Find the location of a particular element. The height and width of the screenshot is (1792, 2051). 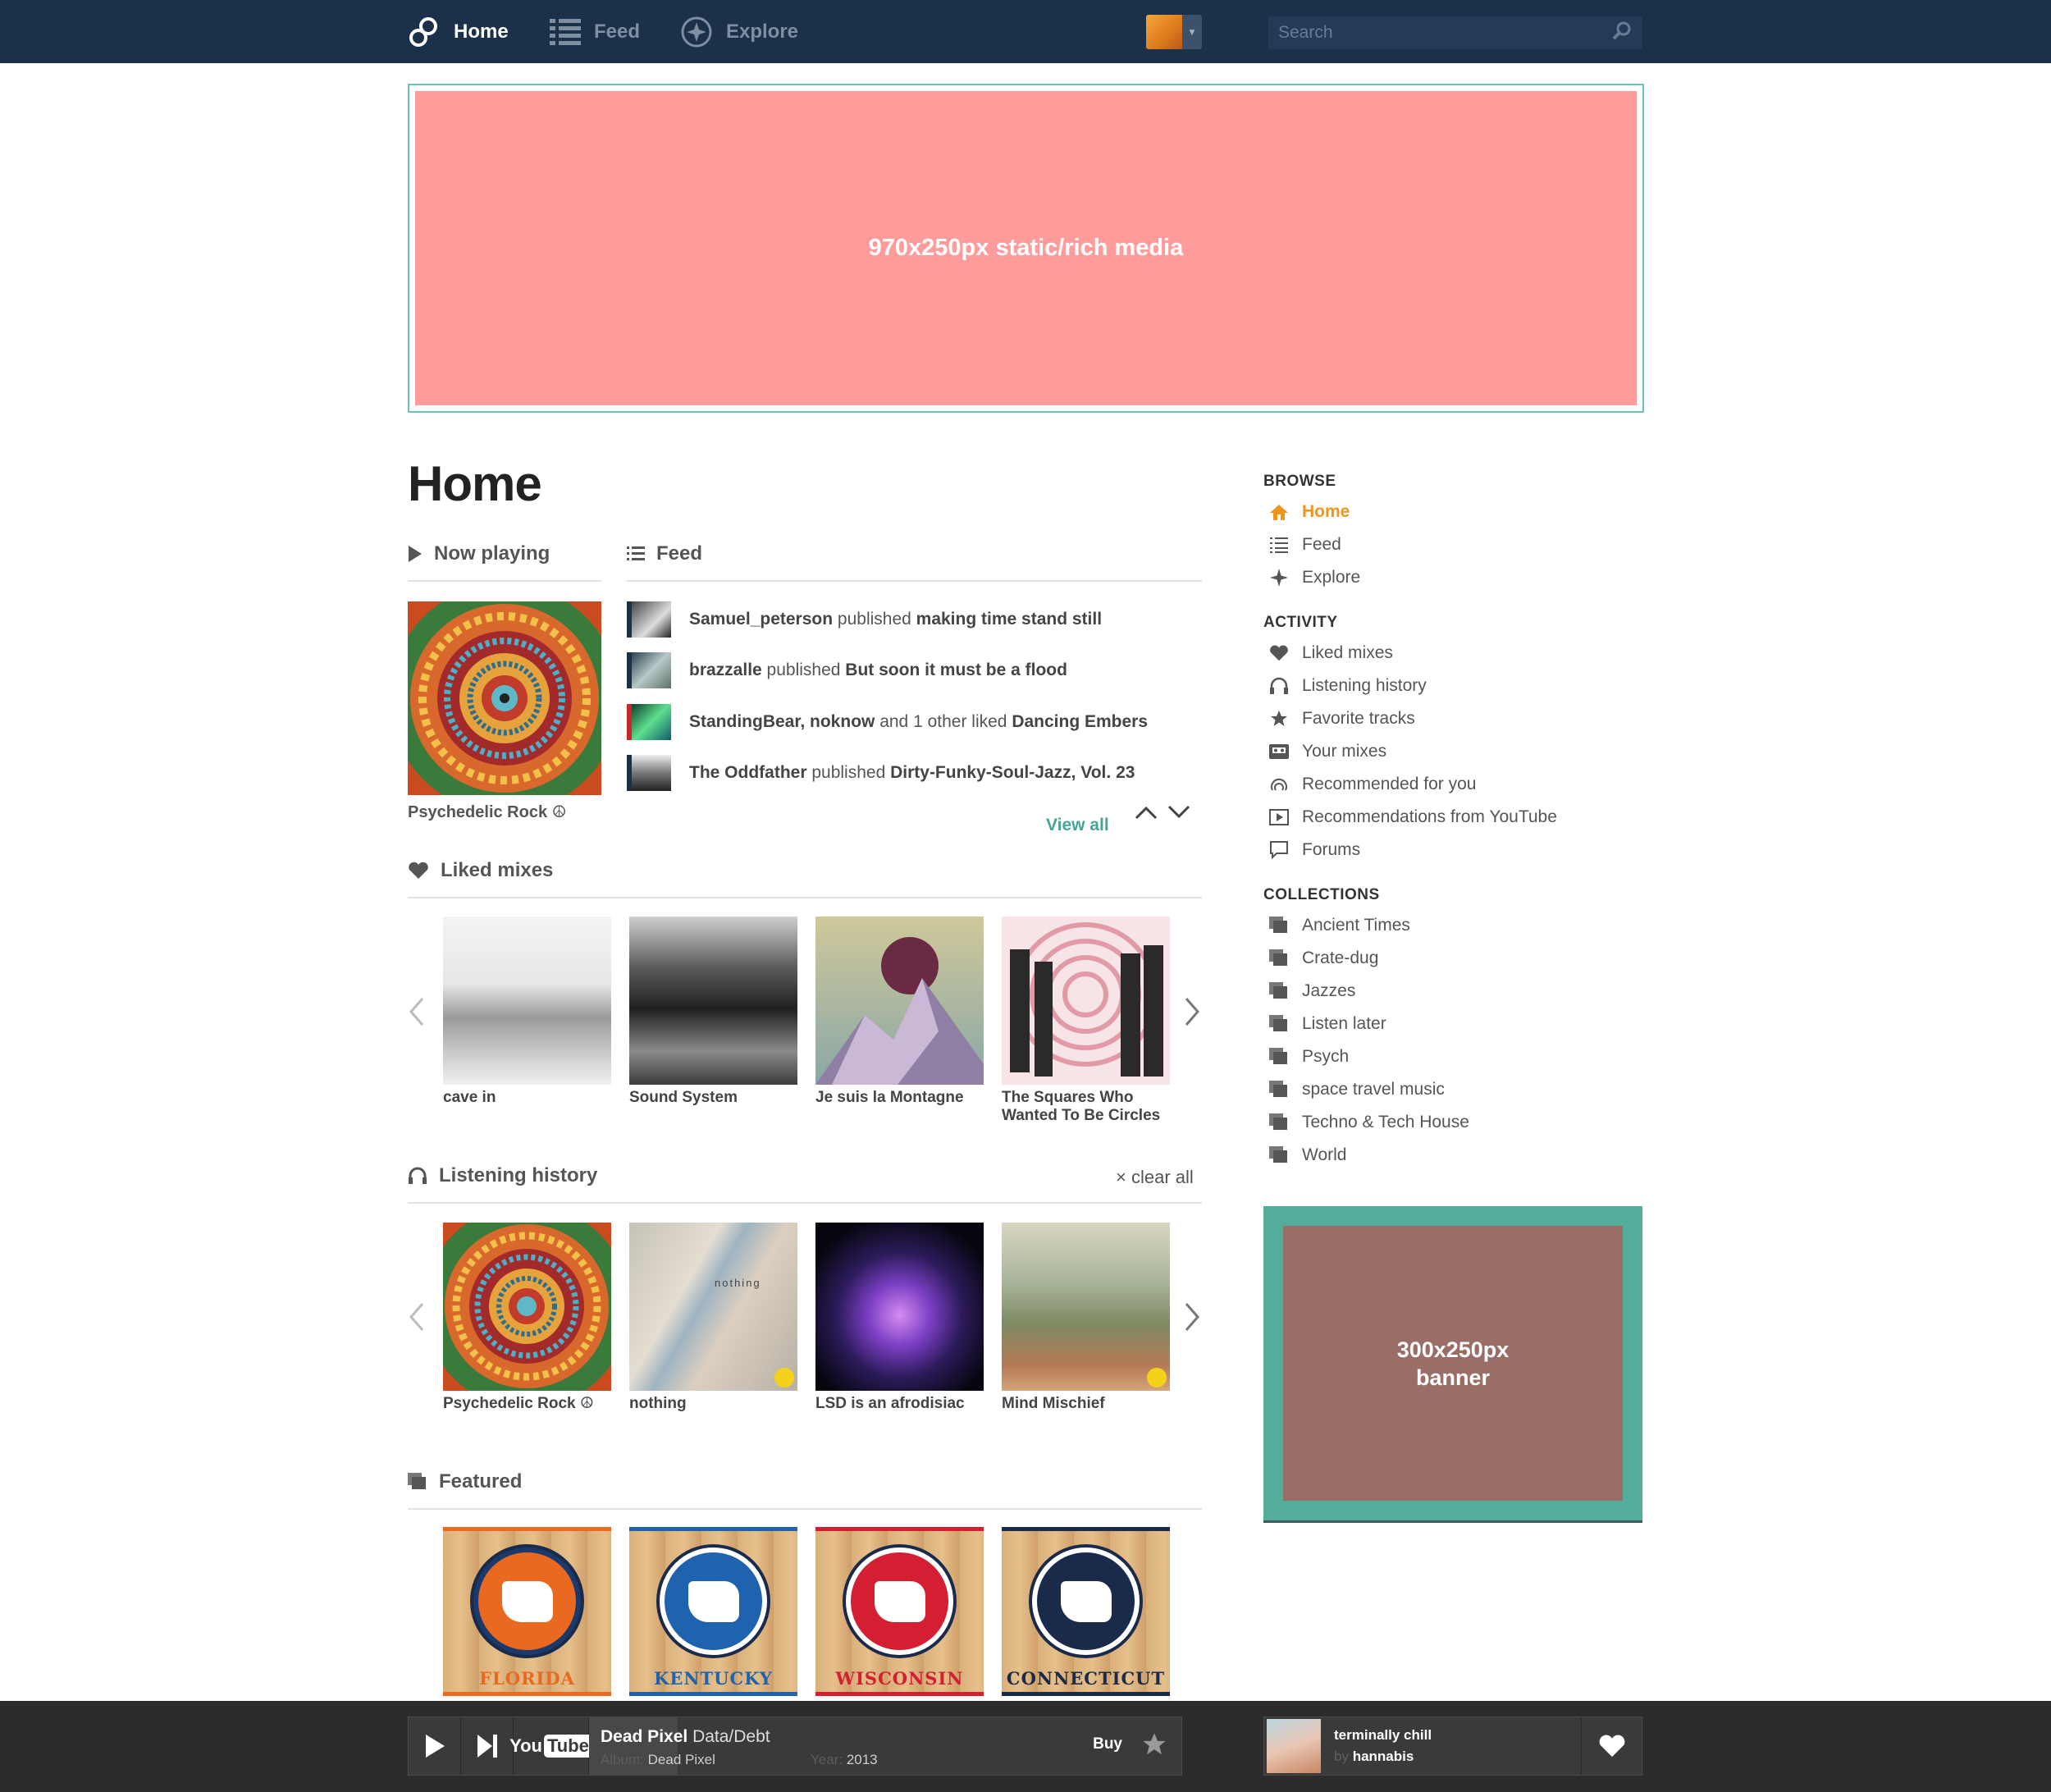

mix-cover: nothing is located at coordinates (713, 1307).